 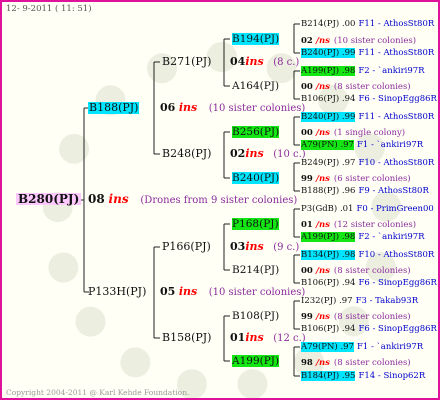 I want to click on sister-colonies-note: (12 sister colonies), so click(x=375, y=225).